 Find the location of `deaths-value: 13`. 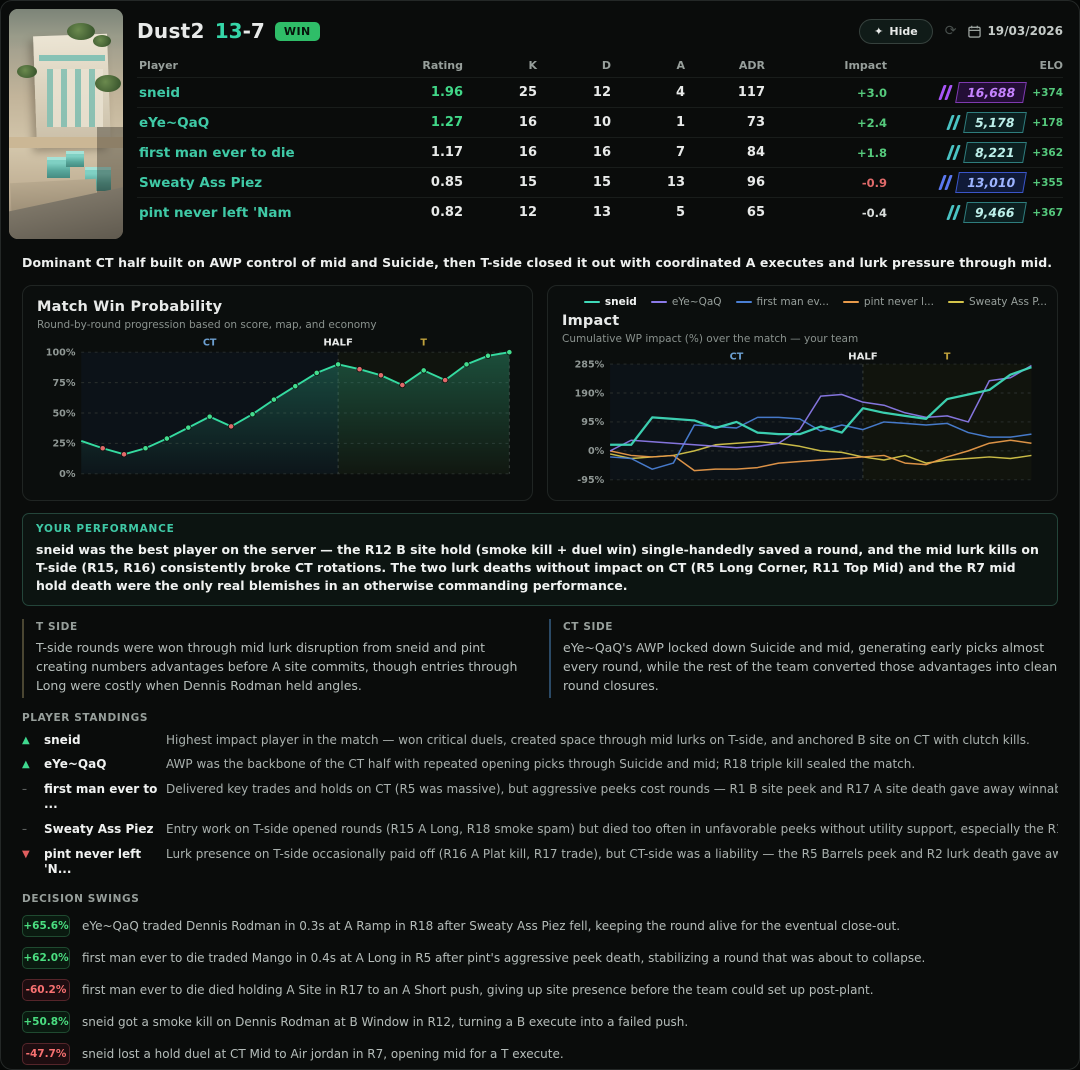

deaths-value: 13 is located at coordinates (601, 212).